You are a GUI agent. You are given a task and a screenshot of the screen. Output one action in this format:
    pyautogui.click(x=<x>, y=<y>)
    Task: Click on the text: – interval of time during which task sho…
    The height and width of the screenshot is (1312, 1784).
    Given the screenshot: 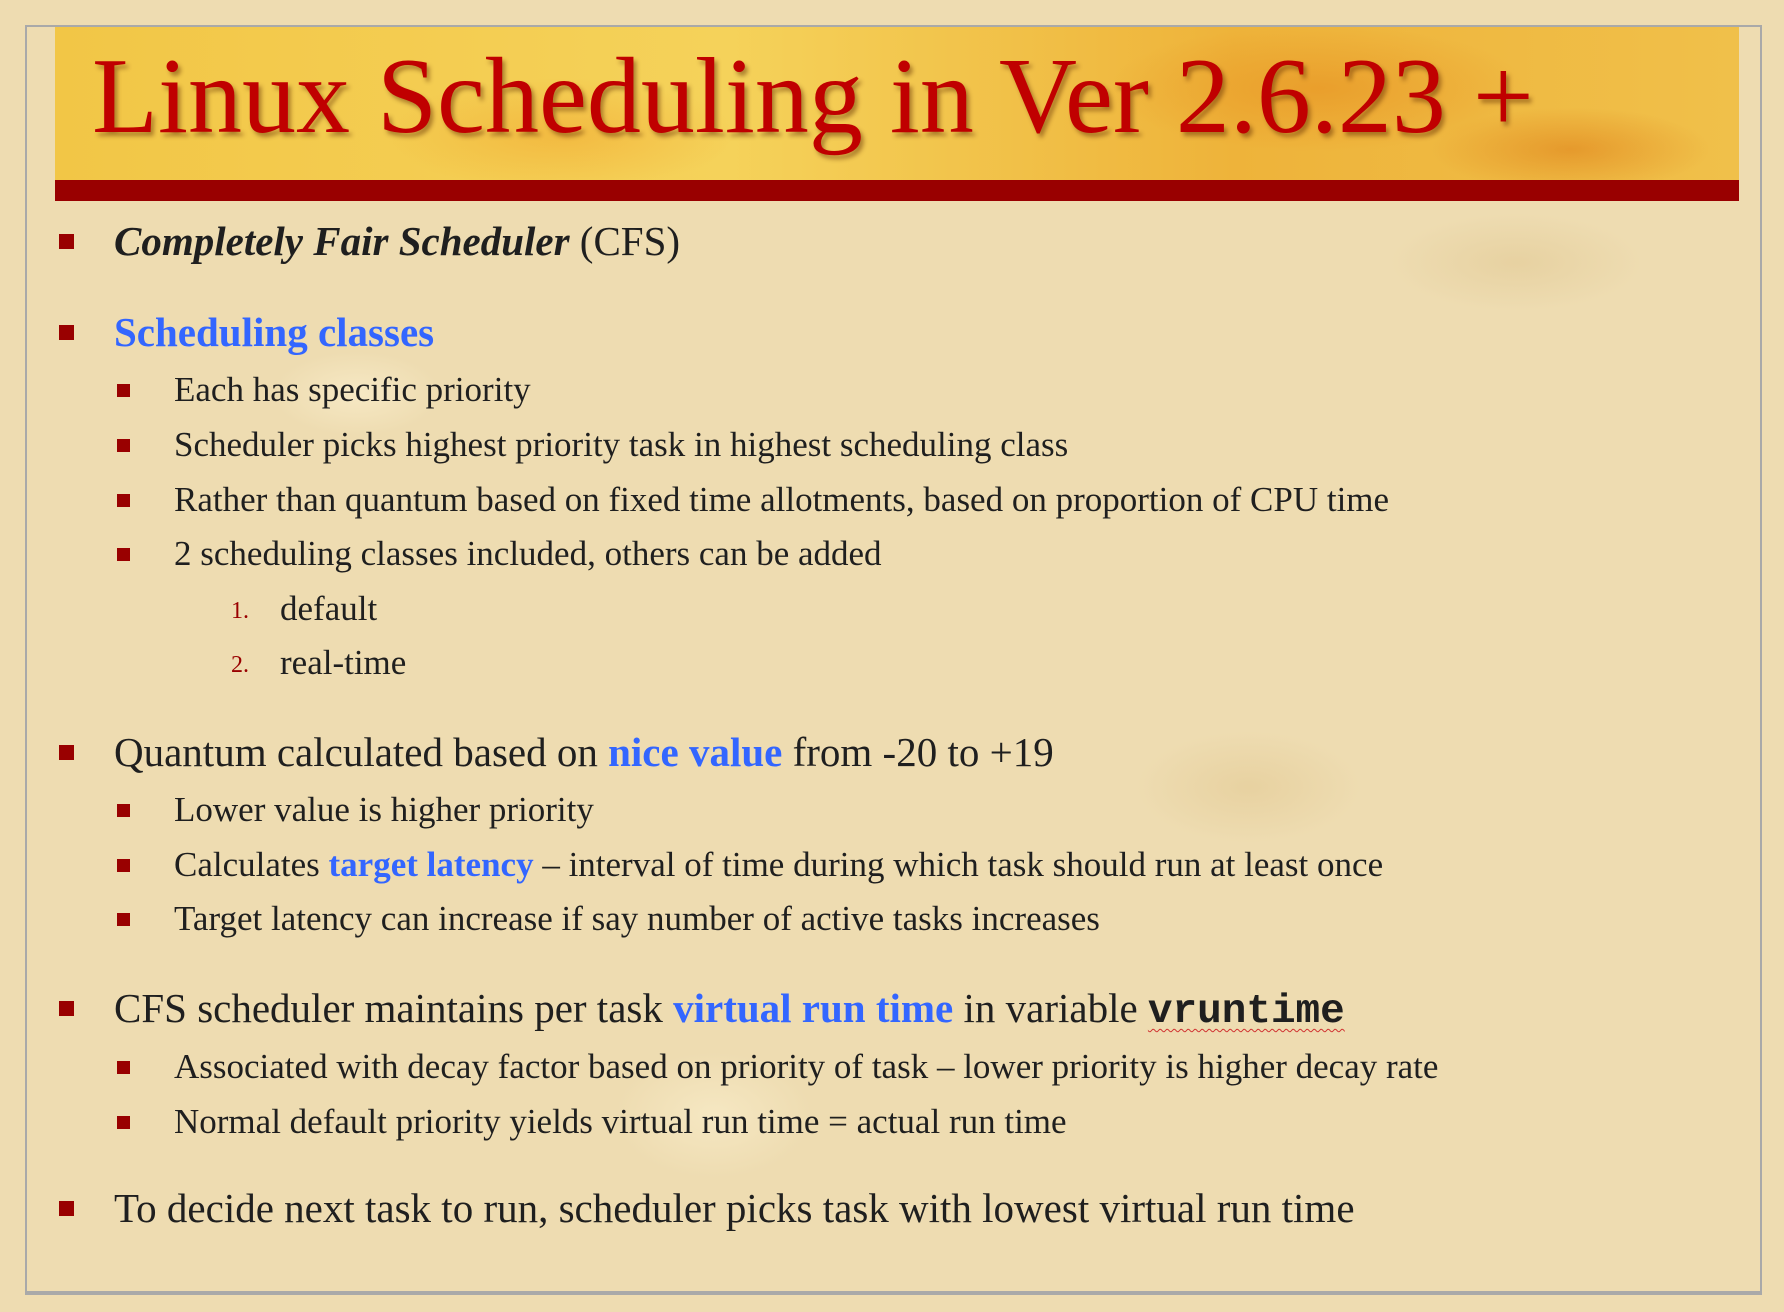 What is the action you would take?
    pyautogui.click(x=958, y=864)
    